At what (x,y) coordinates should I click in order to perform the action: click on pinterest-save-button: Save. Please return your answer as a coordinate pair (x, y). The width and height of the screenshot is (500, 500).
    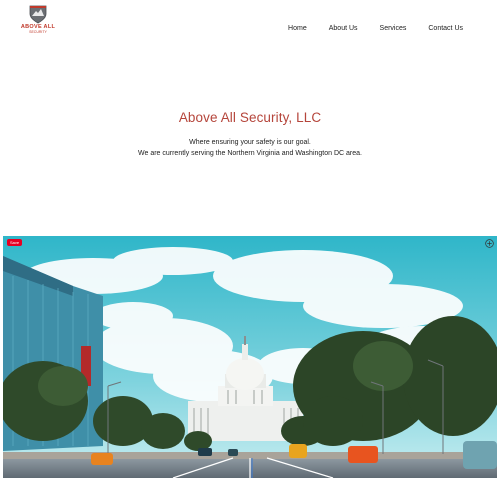
    Looking at the image, I should click on (15, 242).